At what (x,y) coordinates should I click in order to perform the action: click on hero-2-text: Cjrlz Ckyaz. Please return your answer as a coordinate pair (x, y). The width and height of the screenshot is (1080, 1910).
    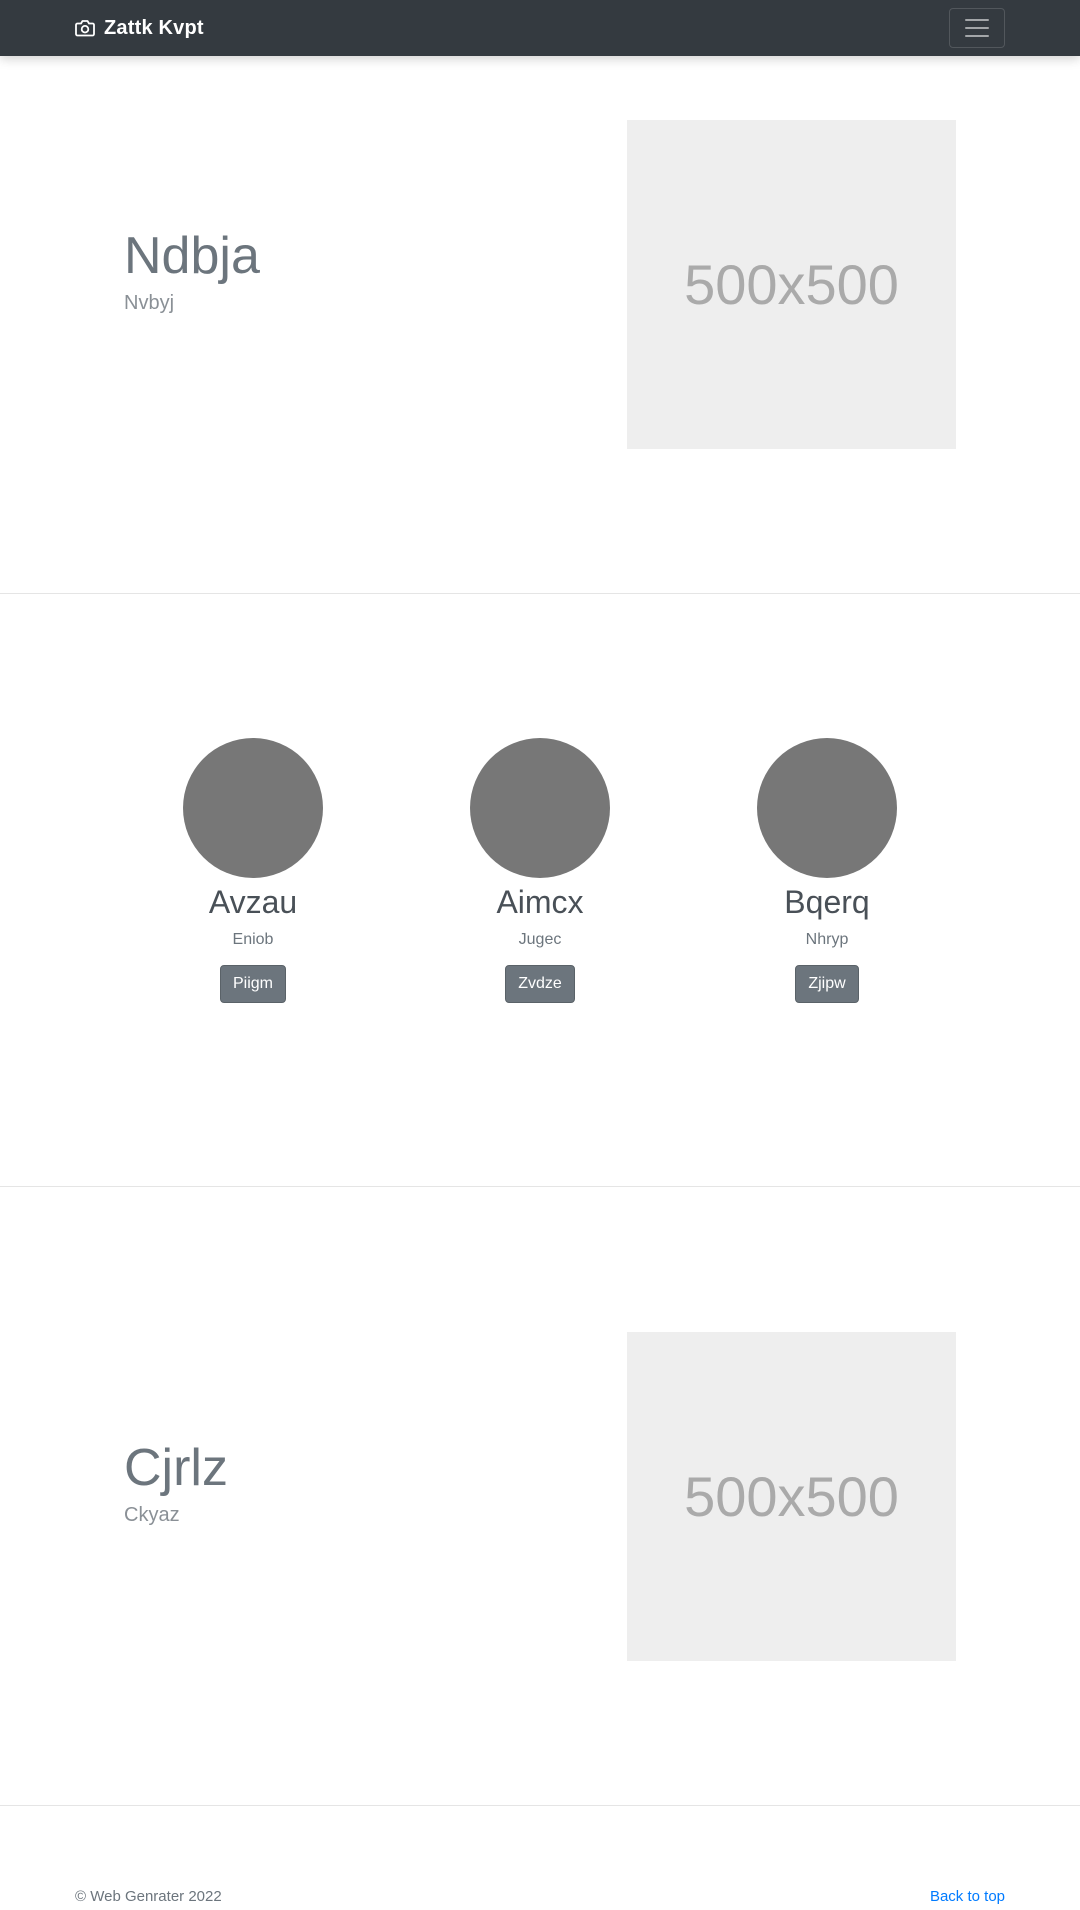
    Looking at the image, I should click on (176, 1483).